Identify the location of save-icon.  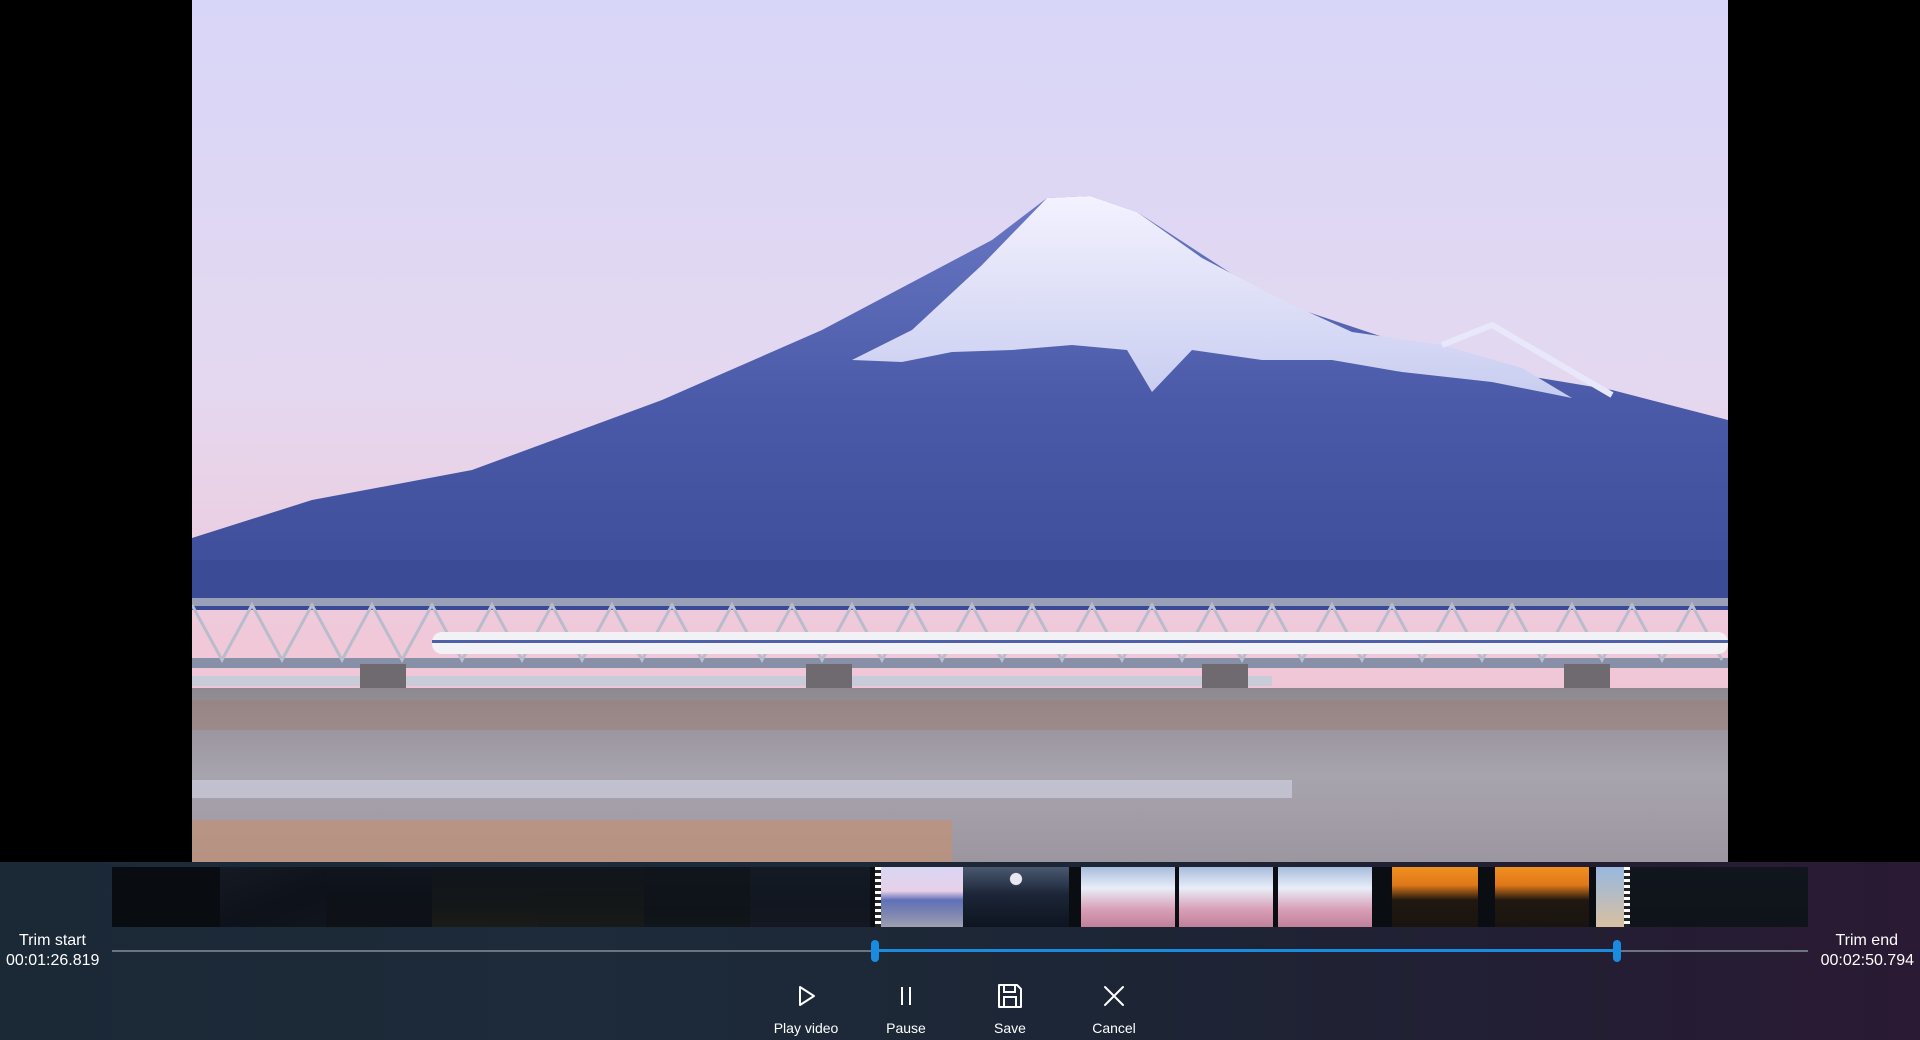
(1010, 996).